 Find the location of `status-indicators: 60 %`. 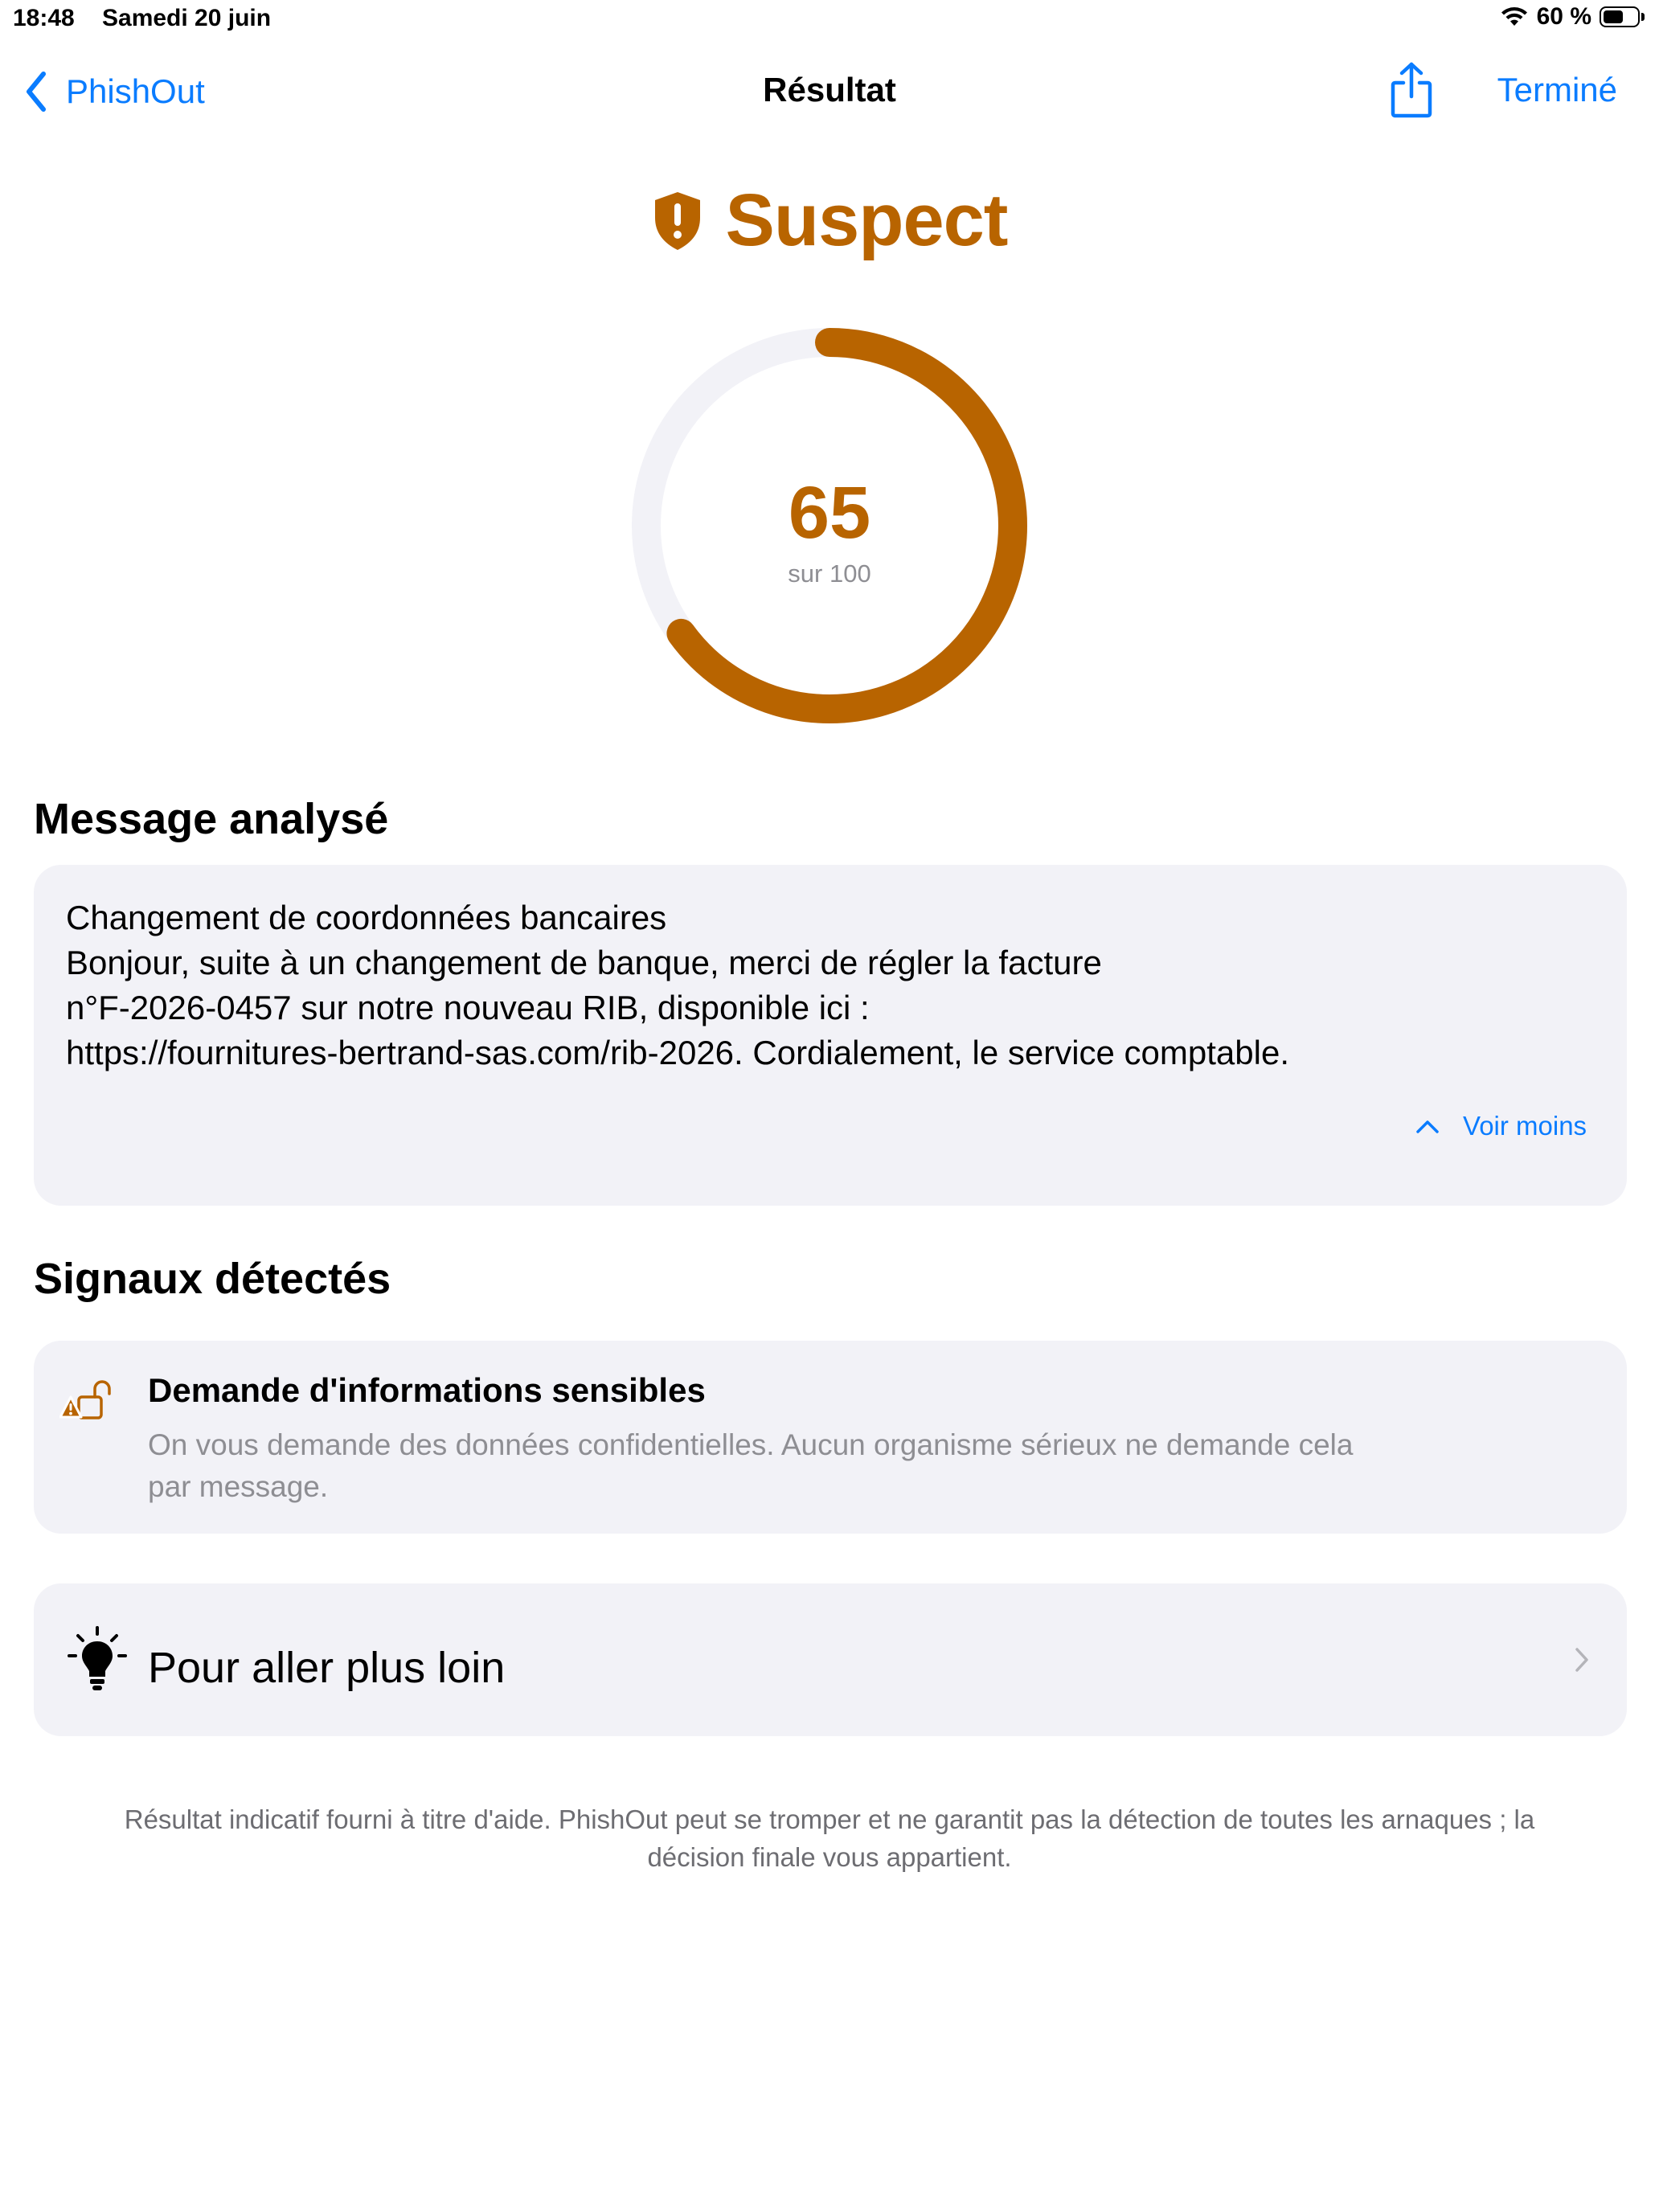

status-indicators: 60 % is located at coordinates (1574, 17).